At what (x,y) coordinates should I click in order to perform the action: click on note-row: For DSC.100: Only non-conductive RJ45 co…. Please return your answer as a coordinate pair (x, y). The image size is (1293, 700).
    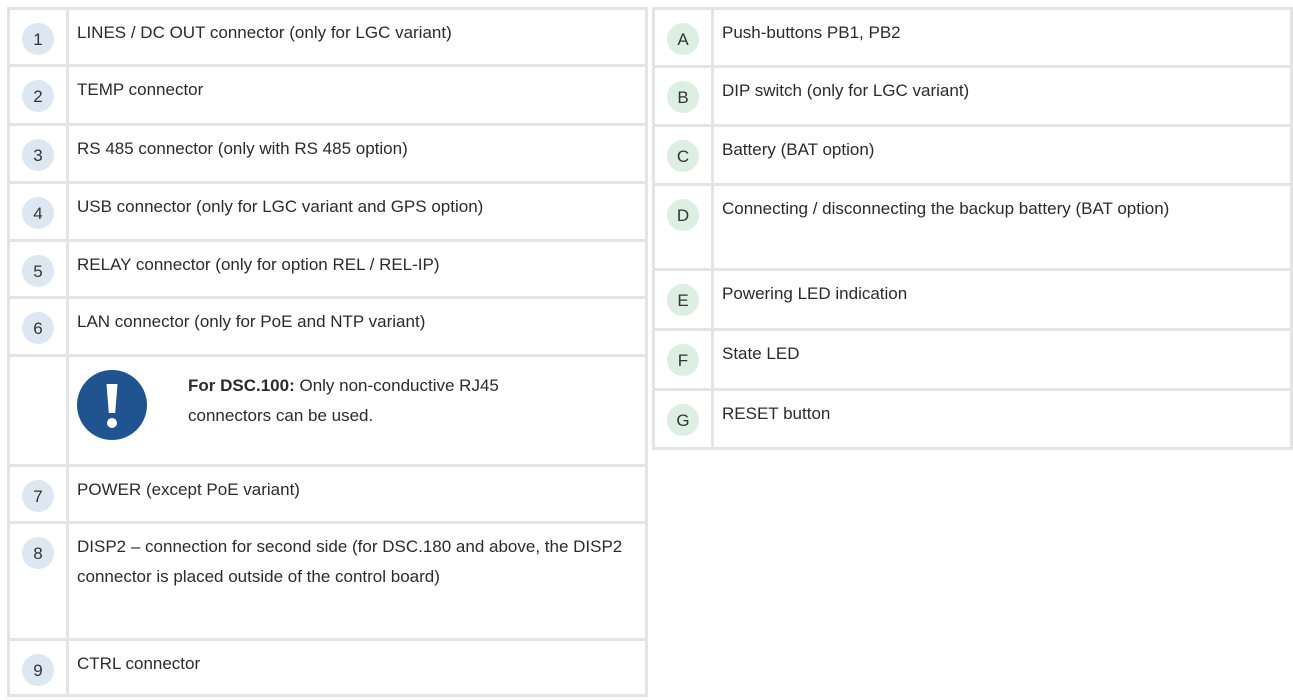
    Looking at the image, I should click on (327, 410).